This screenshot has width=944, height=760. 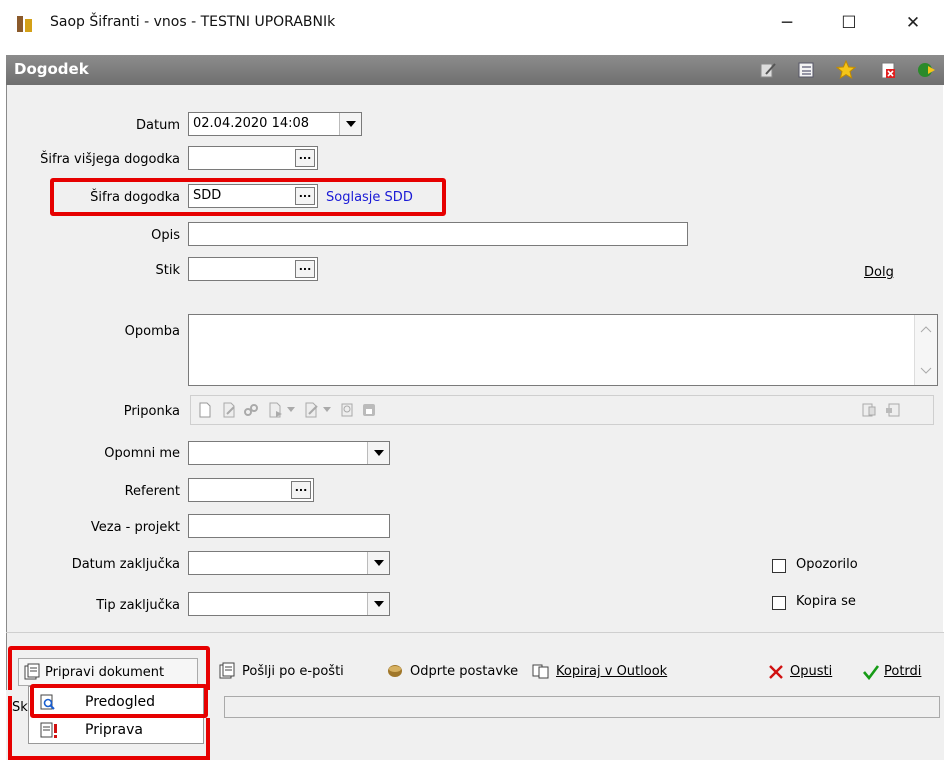 I want to click on menu-item-priprava: Priprava, so click(x=116, y=731).